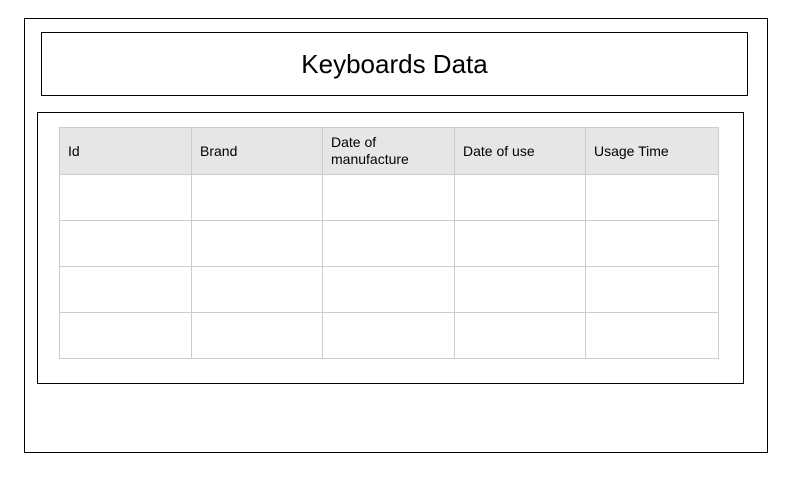 The height and width of the screenshot is (484, 799). I want to click on column-header-brand: Brand, so click(257, 151).